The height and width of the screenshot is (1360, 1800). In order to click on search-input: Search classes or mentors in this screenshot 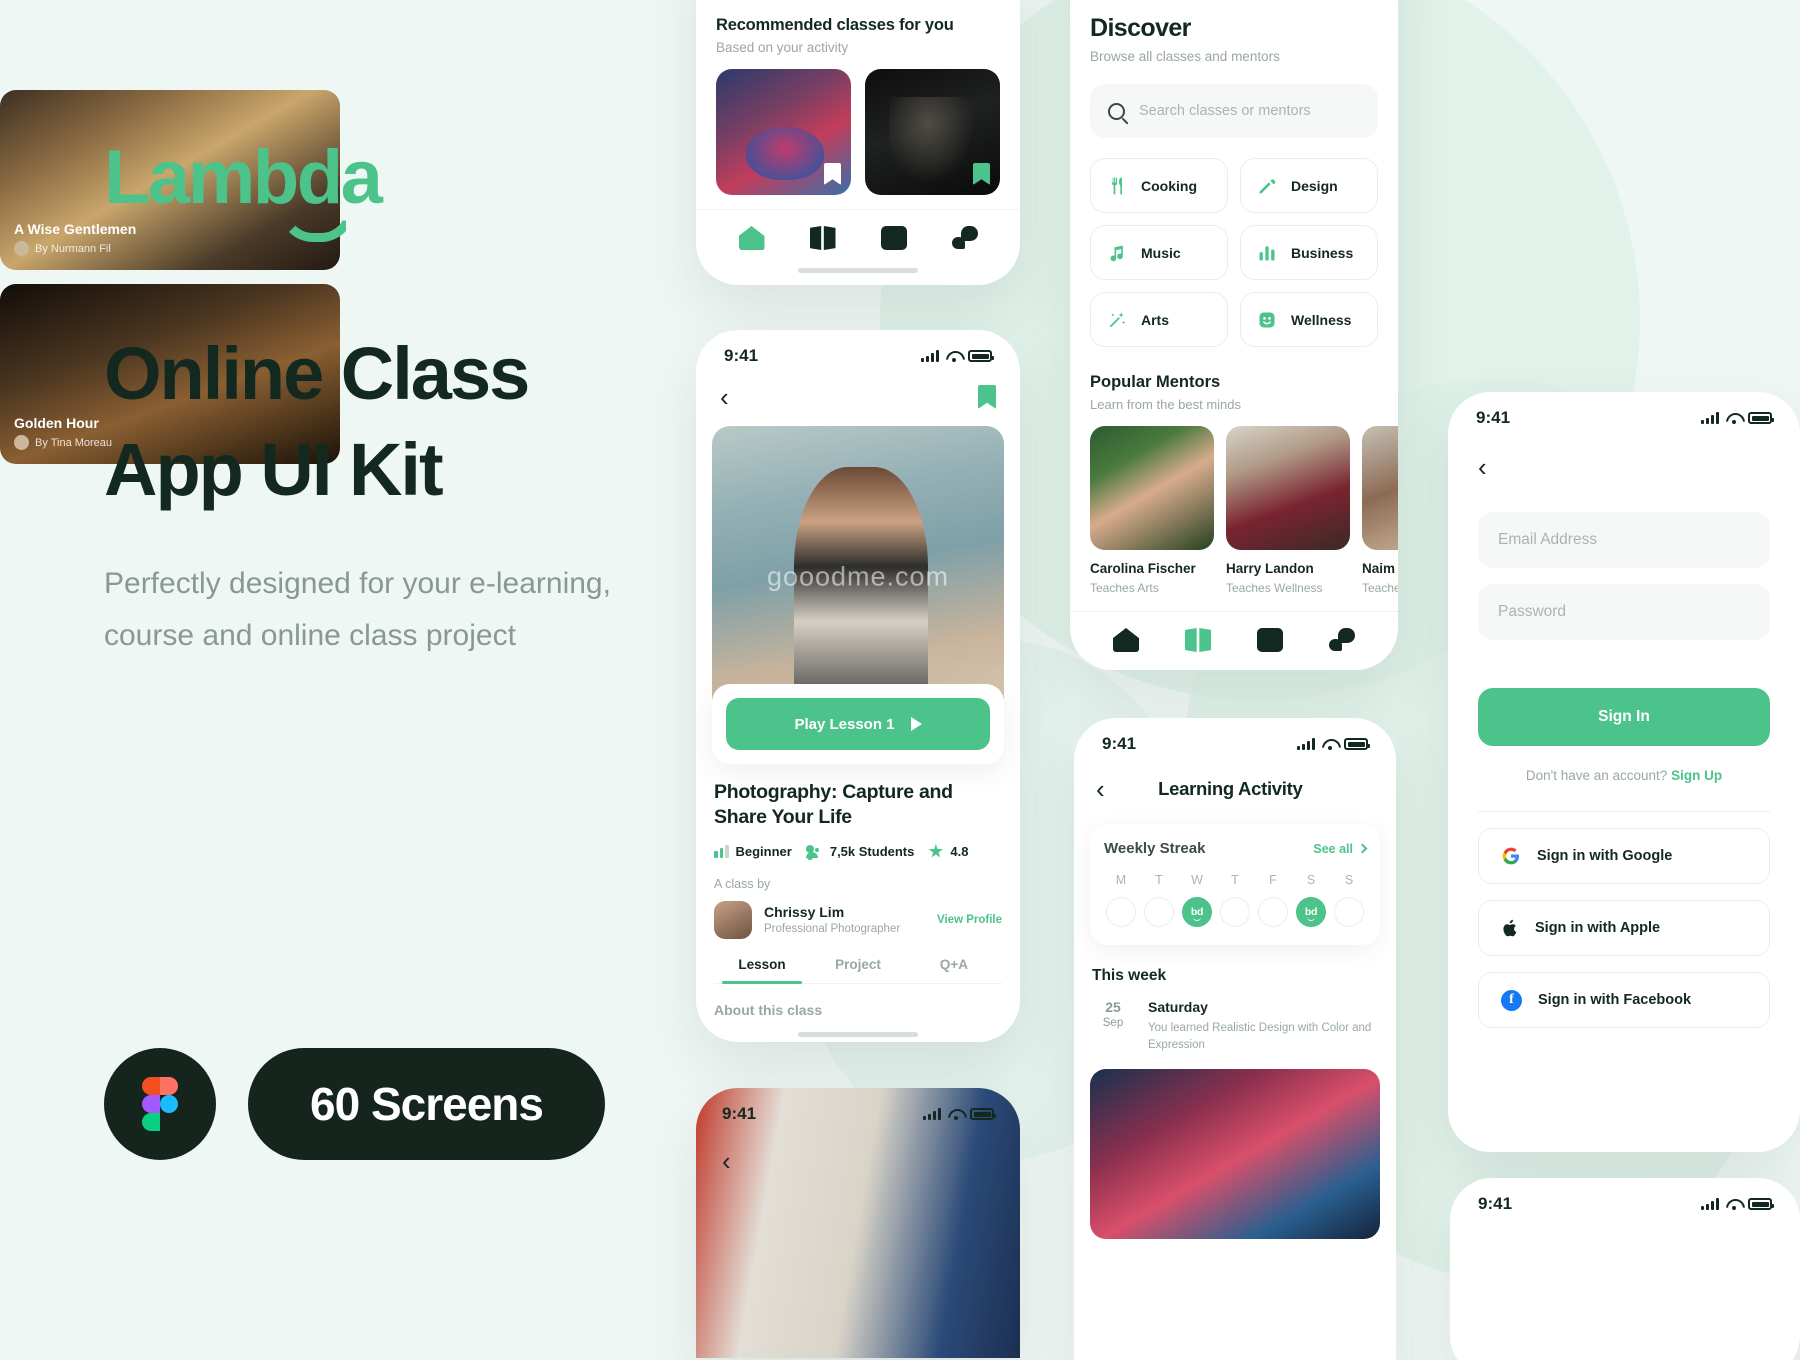, I will do `click(1234, 111)`.